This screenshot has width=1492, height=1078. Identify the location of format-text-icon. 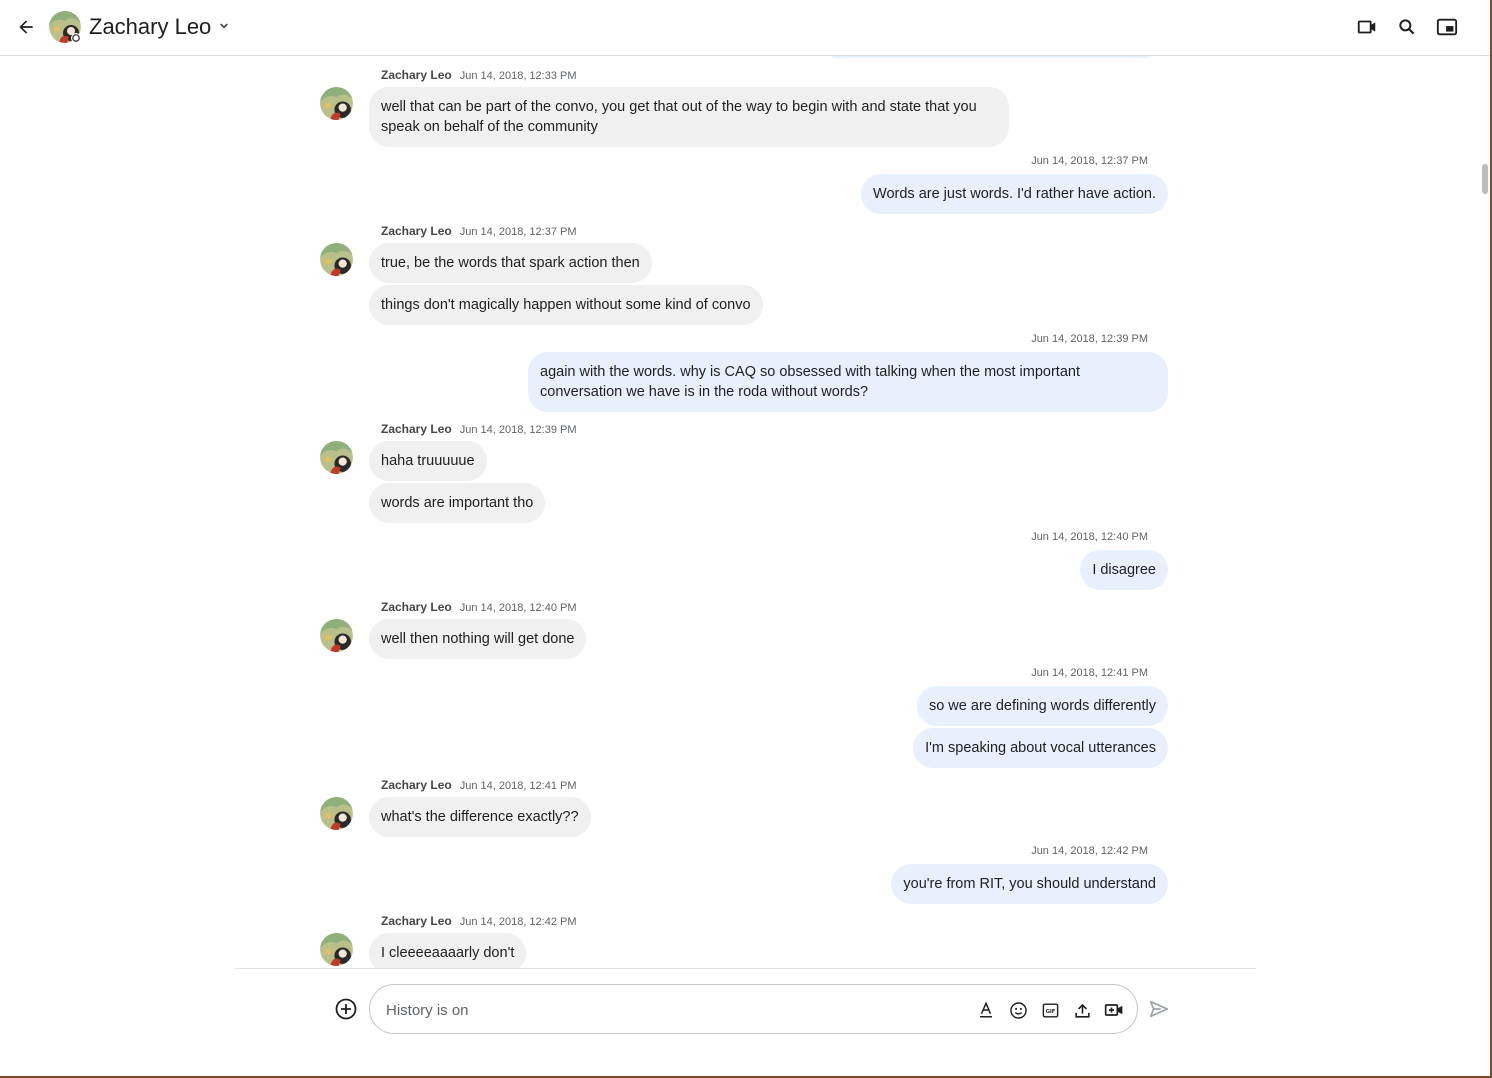
(986, 1009).